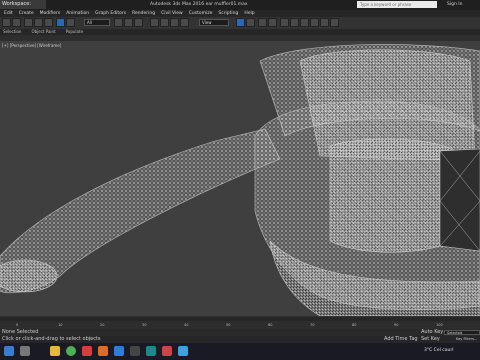 The width and height of the screenshot is (480, 360). I want to click on main-toolbar, so click(240, 23).